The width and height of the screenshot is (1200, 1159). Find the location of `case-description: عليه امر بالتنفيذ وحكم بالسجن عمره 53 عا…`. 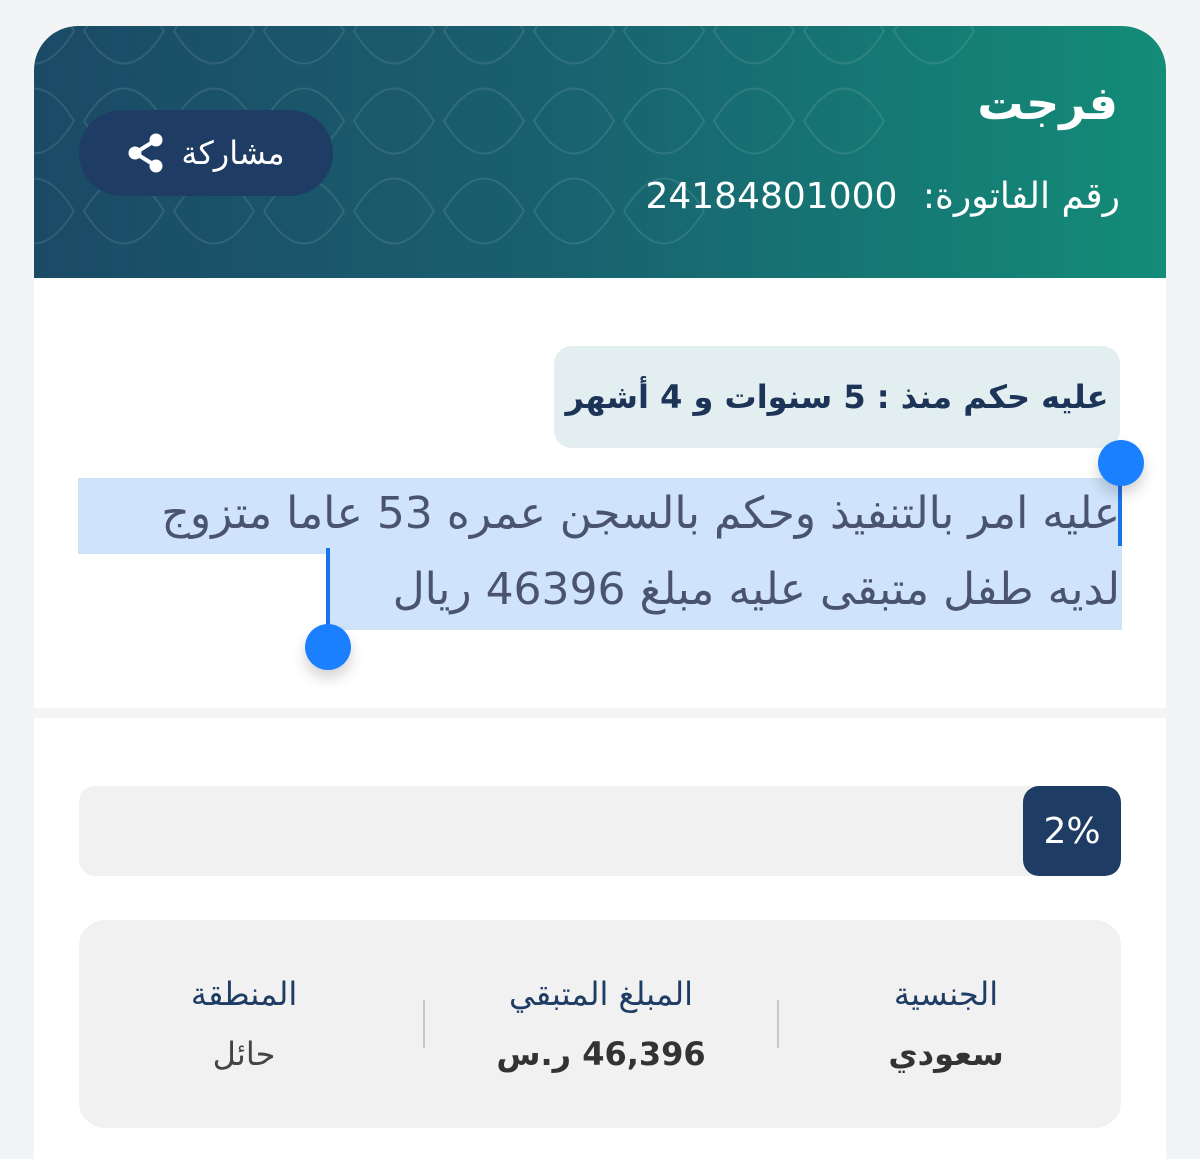

case-description: عليه امر بالتنفيذ وحكم بالسجن عمره 53 عا… is located at coordinates (598, 552).